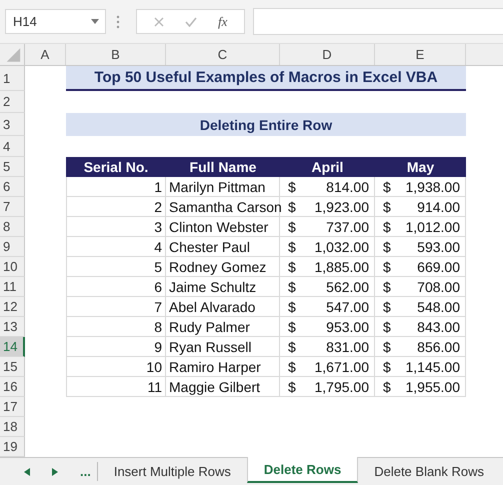 The image size is (503, 485). Describe the element at coordinates (116, 247) in the screenshot. I see `table-cell: 4` at that location.